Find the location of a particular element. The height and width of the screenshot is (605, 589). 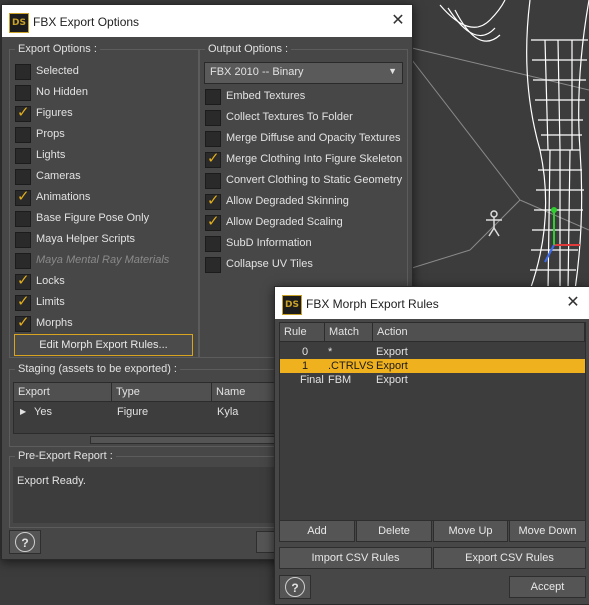

output-options-title: Output Options : is located at coordinates (248, 49).